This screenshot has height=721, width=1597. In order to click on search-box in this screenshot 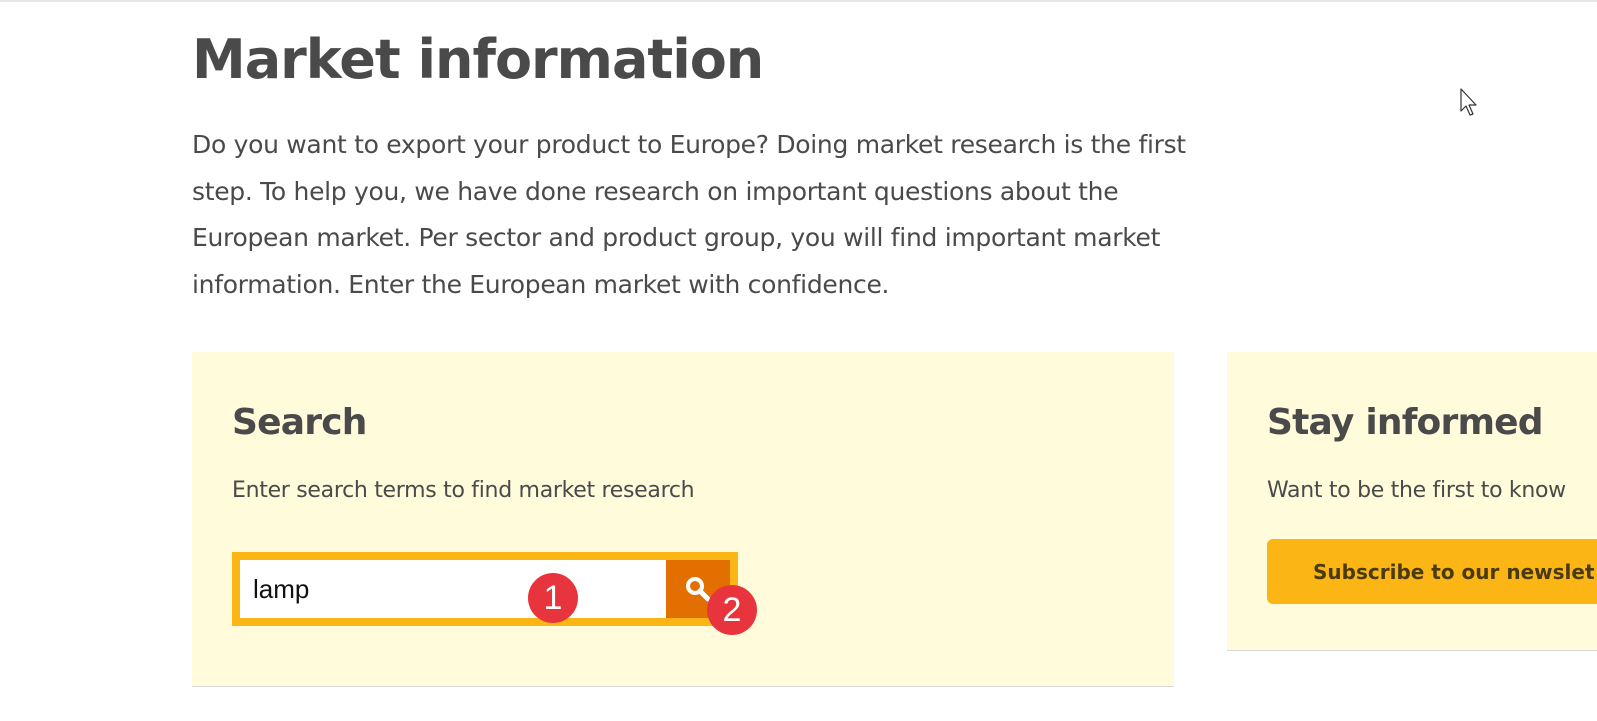, I will do `click(485, 589)`.